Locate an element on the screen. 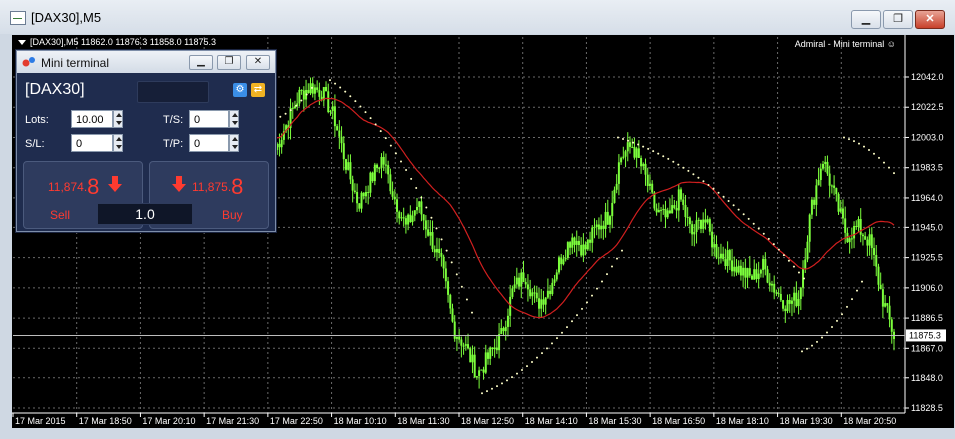 Image resolution: width=955 pixels, height=439 pixels. ts-input: 0 is located at coordinates (209, 119).